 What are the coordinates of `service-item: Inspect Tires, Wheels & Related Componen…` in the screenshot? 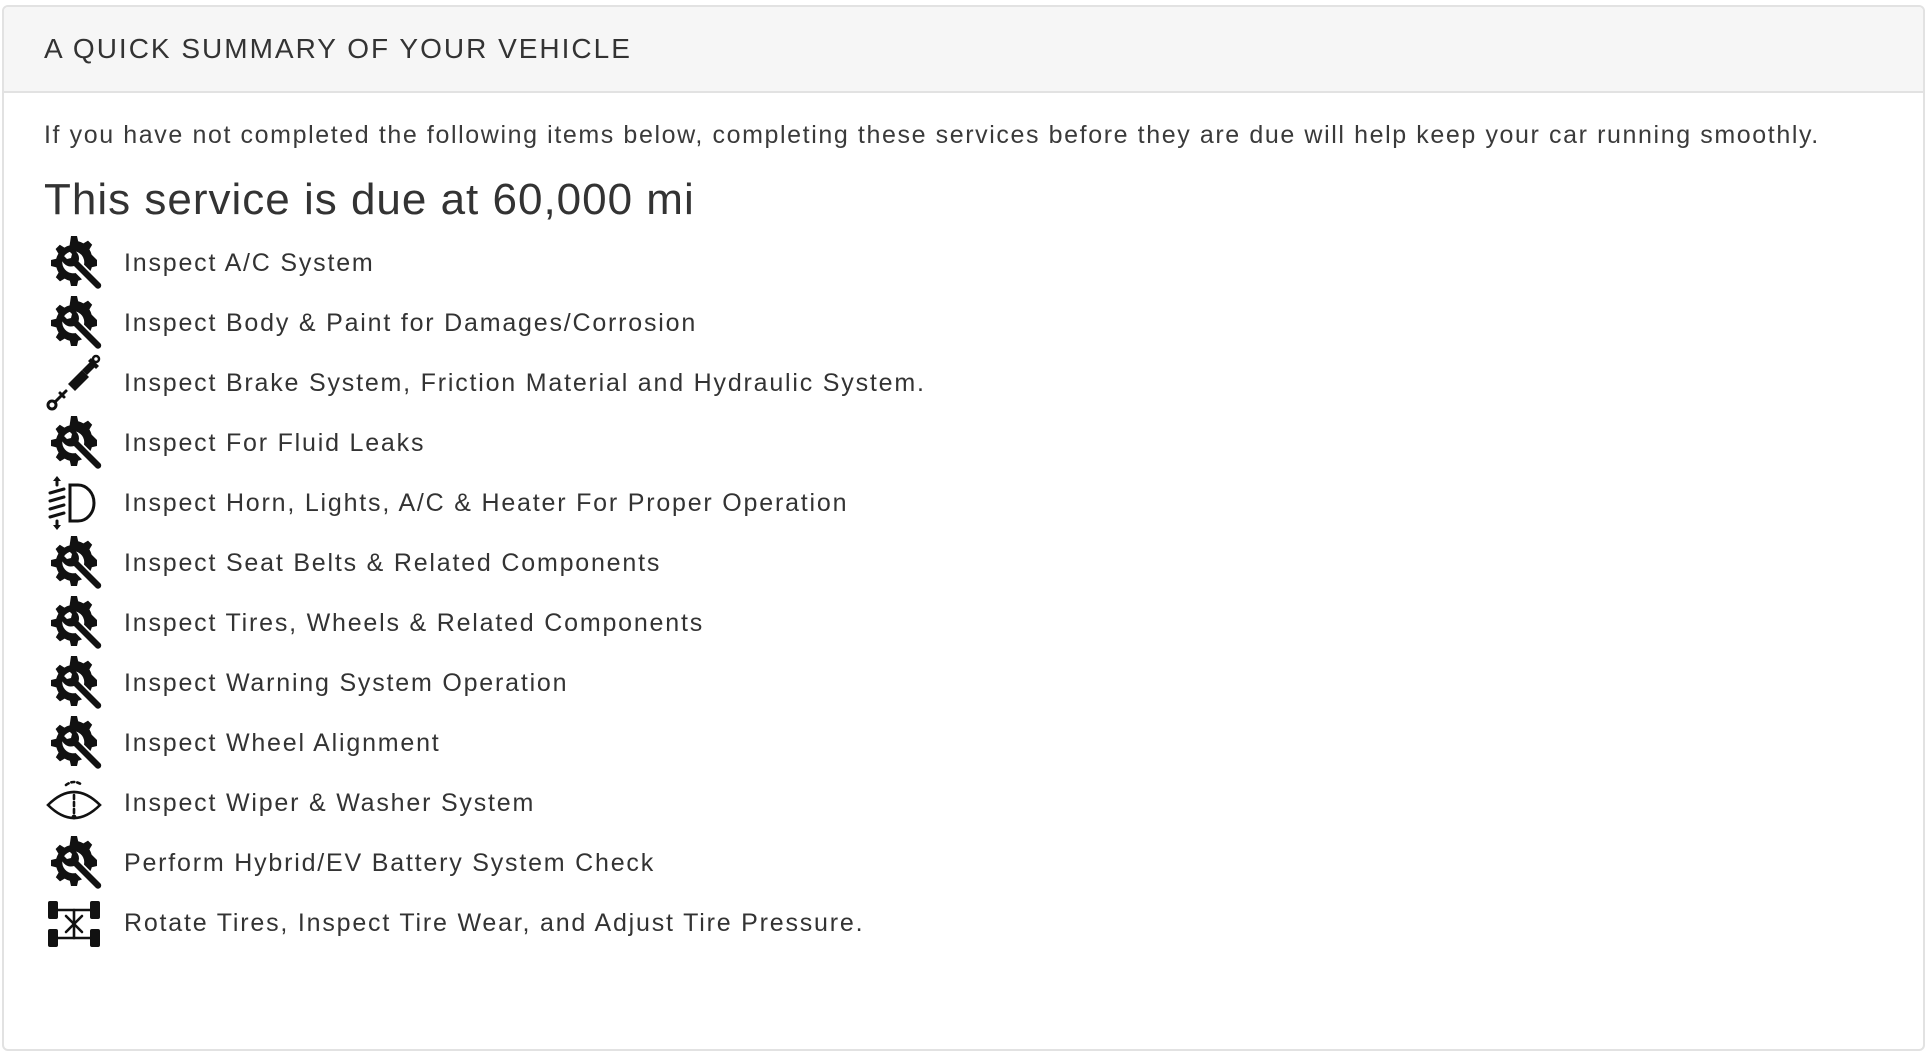 It's located at (963, 623).